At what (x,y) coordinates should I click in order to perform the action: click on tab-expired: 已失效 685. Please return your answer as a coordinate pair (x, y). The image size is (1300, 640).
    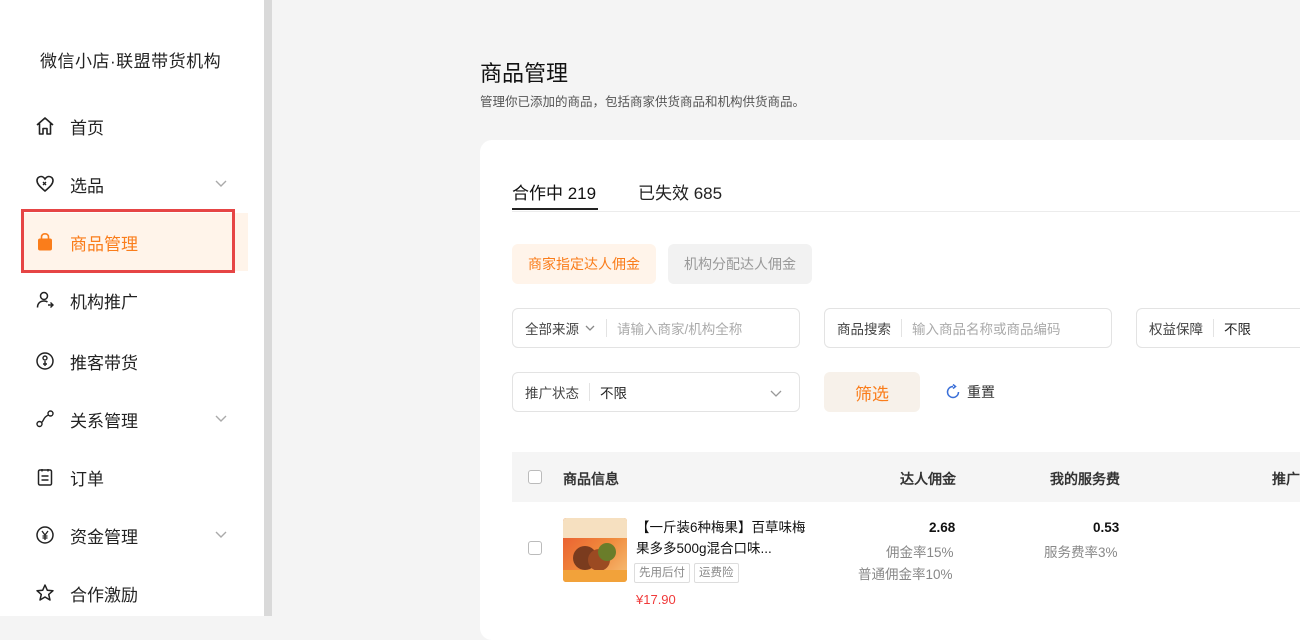
    Looking at the image, I should click on (680, 191).